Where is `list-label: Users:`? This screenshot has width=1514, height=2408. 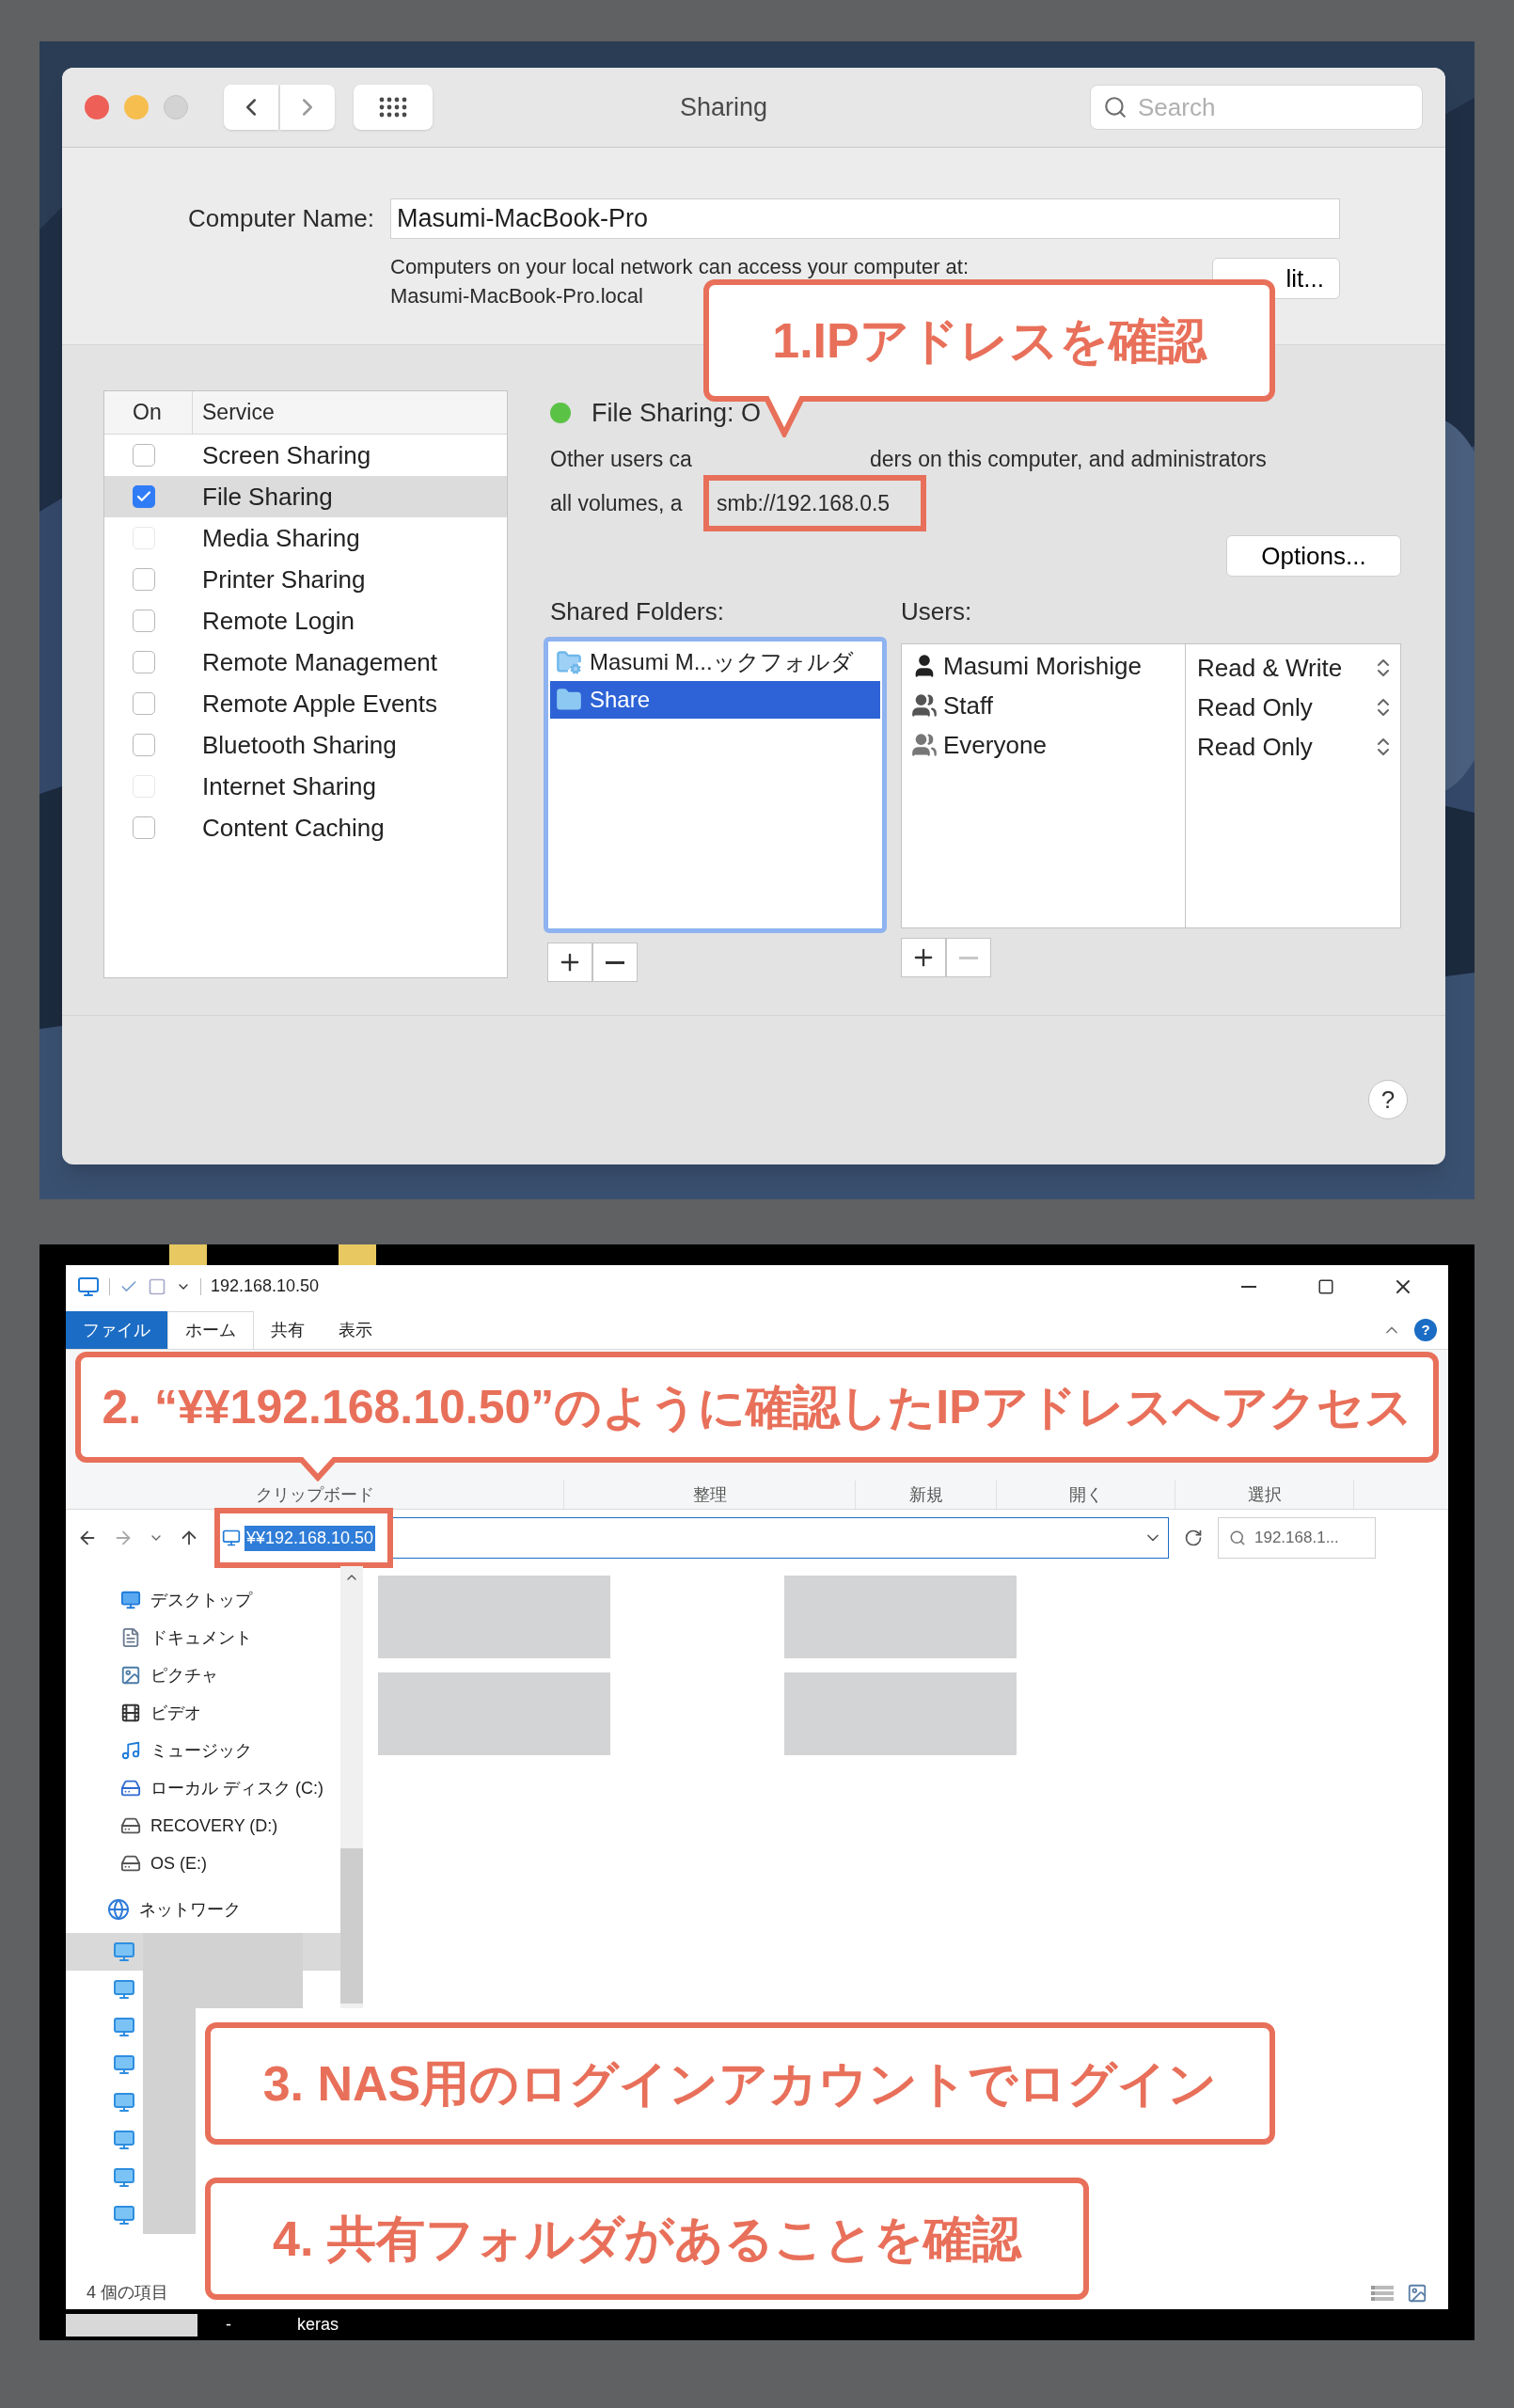
list-label: Users: is located at coordinates (937, 612).